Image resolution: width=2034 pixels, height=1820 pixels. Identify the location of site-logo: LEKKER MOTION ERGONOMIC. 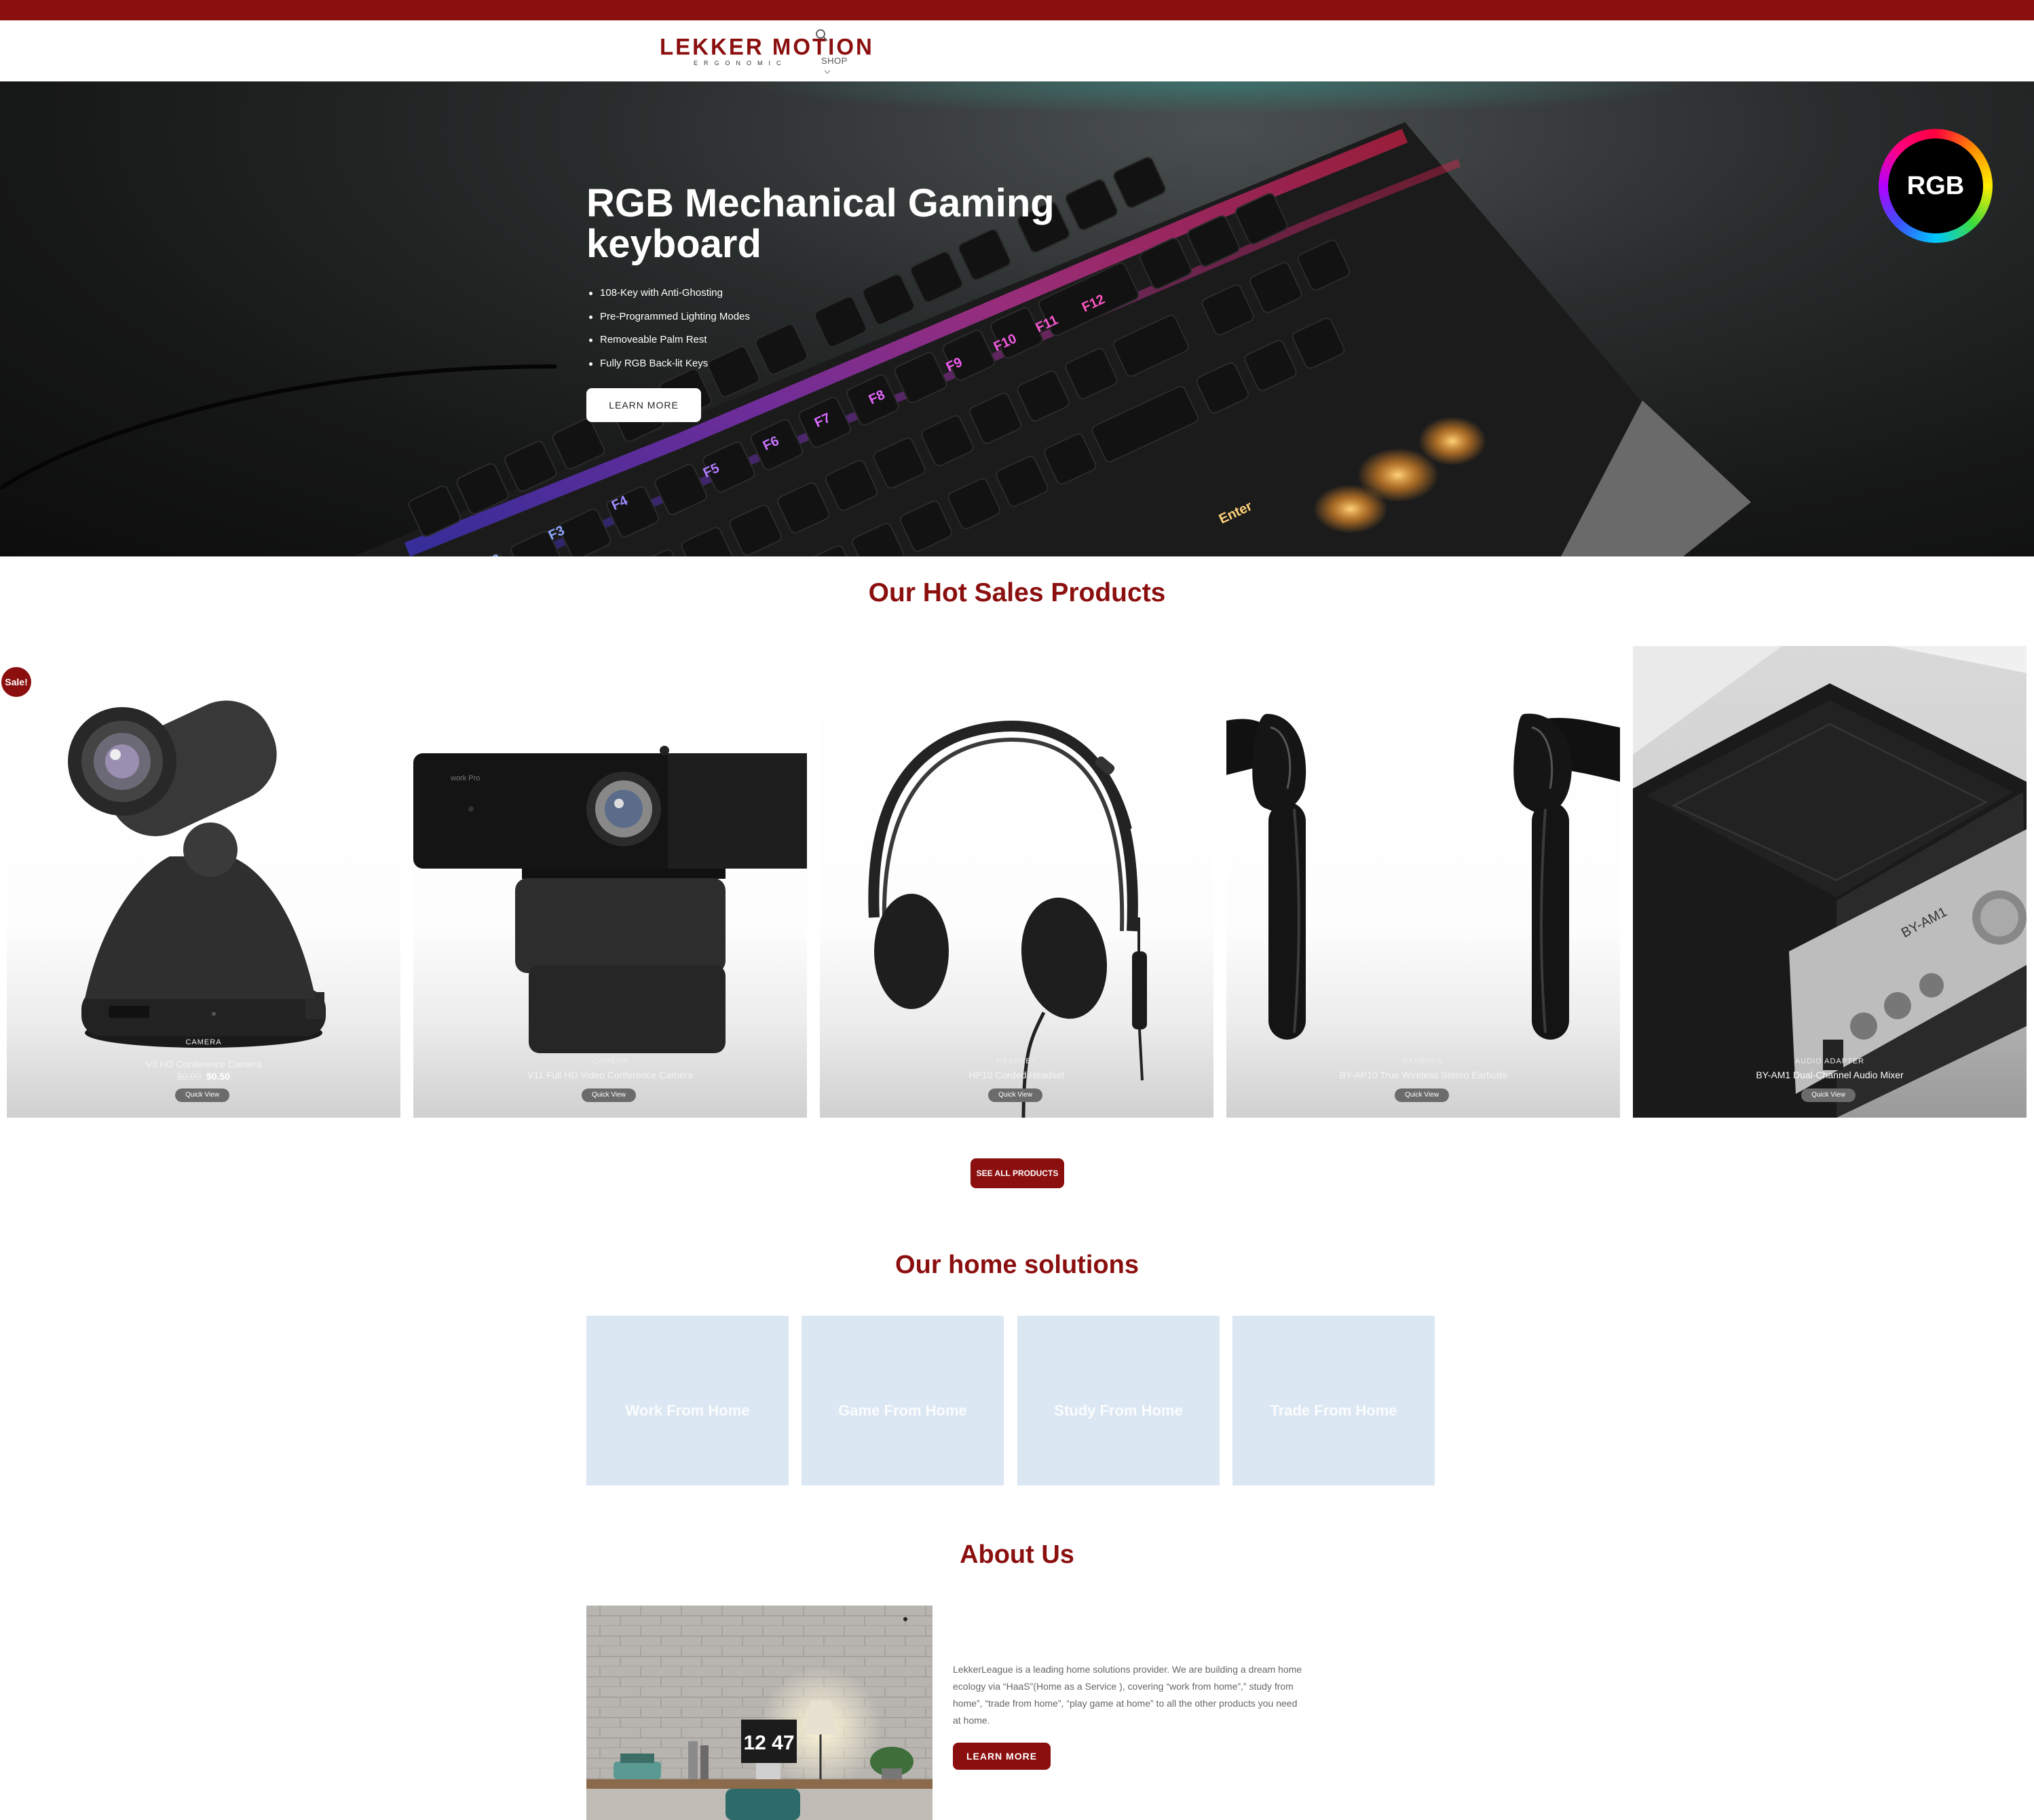
(766, 50).